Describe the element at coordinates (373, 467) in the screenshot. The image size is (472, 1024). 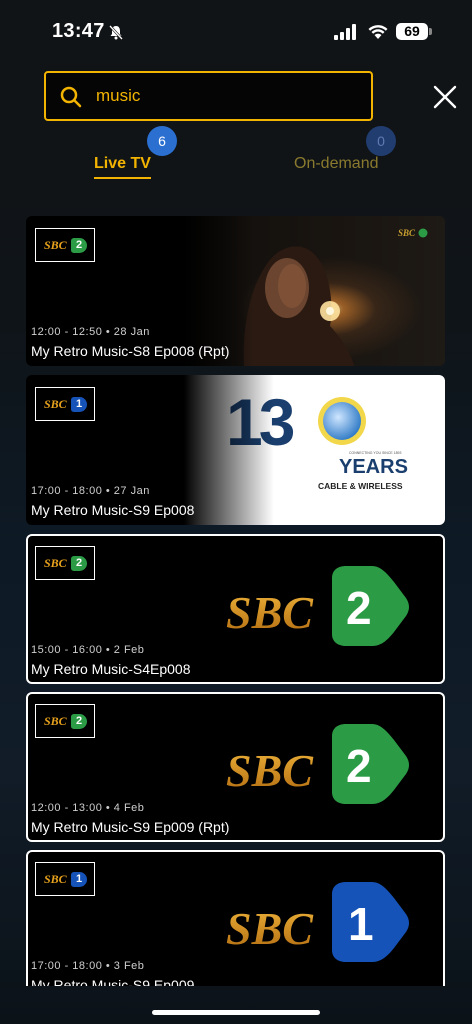
I see `anniversary-years: YEARS` at that location.